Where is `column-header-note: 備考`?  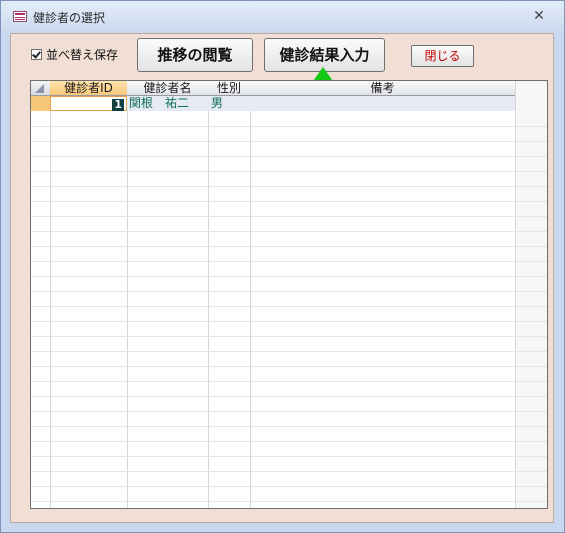 column-header-note: 備考 is located at coordinates (382, 88).